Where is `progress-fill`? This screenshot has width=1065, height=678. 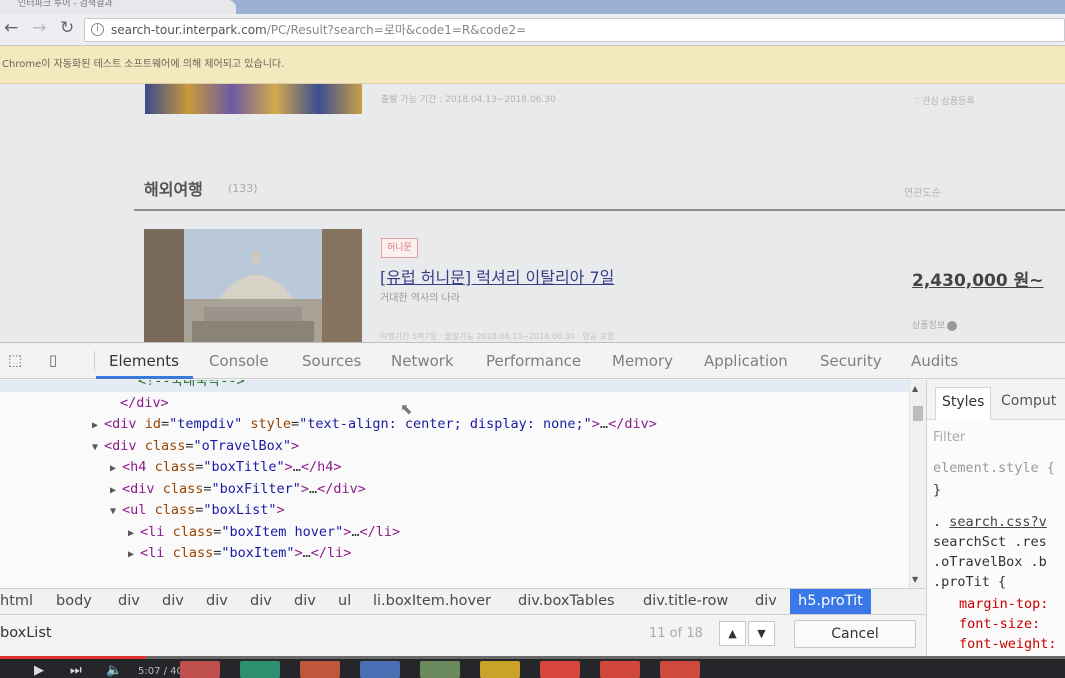
progress-fill is located at coordinates (73, 657).